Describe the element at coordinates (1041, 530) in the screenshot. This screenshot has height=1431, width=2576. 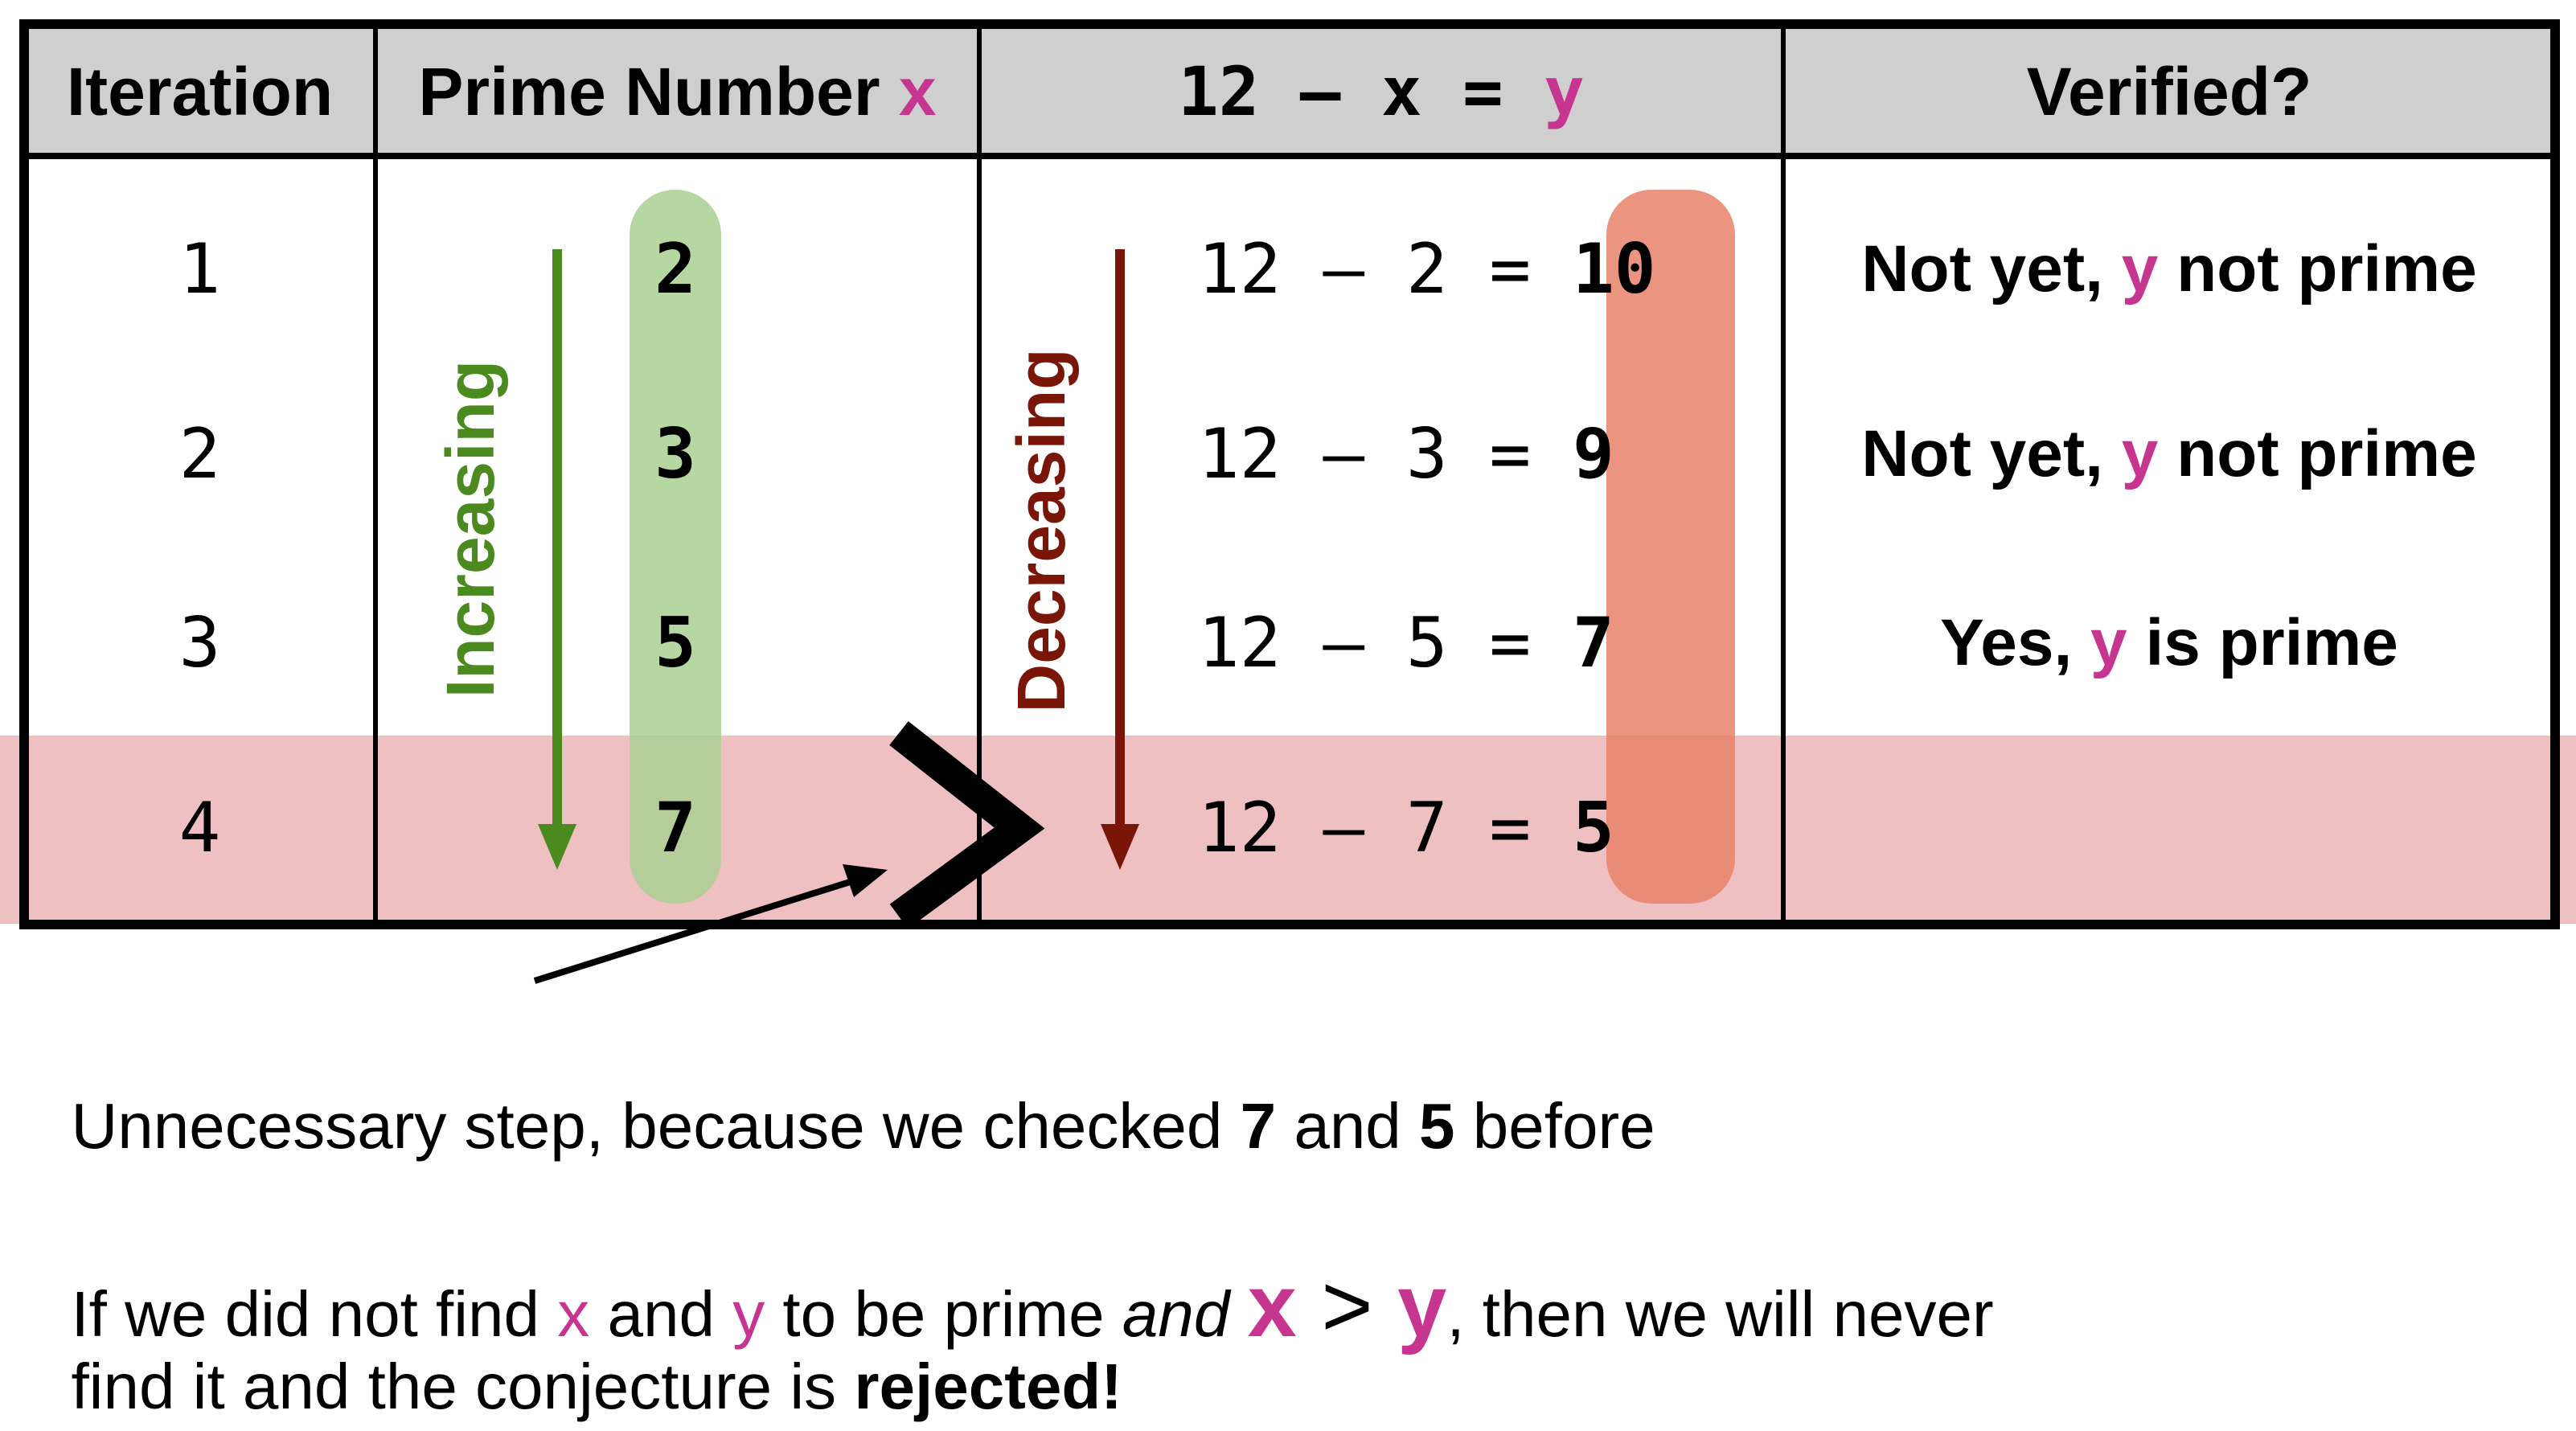
I see `decreasing-label: Decreasing` at that location.